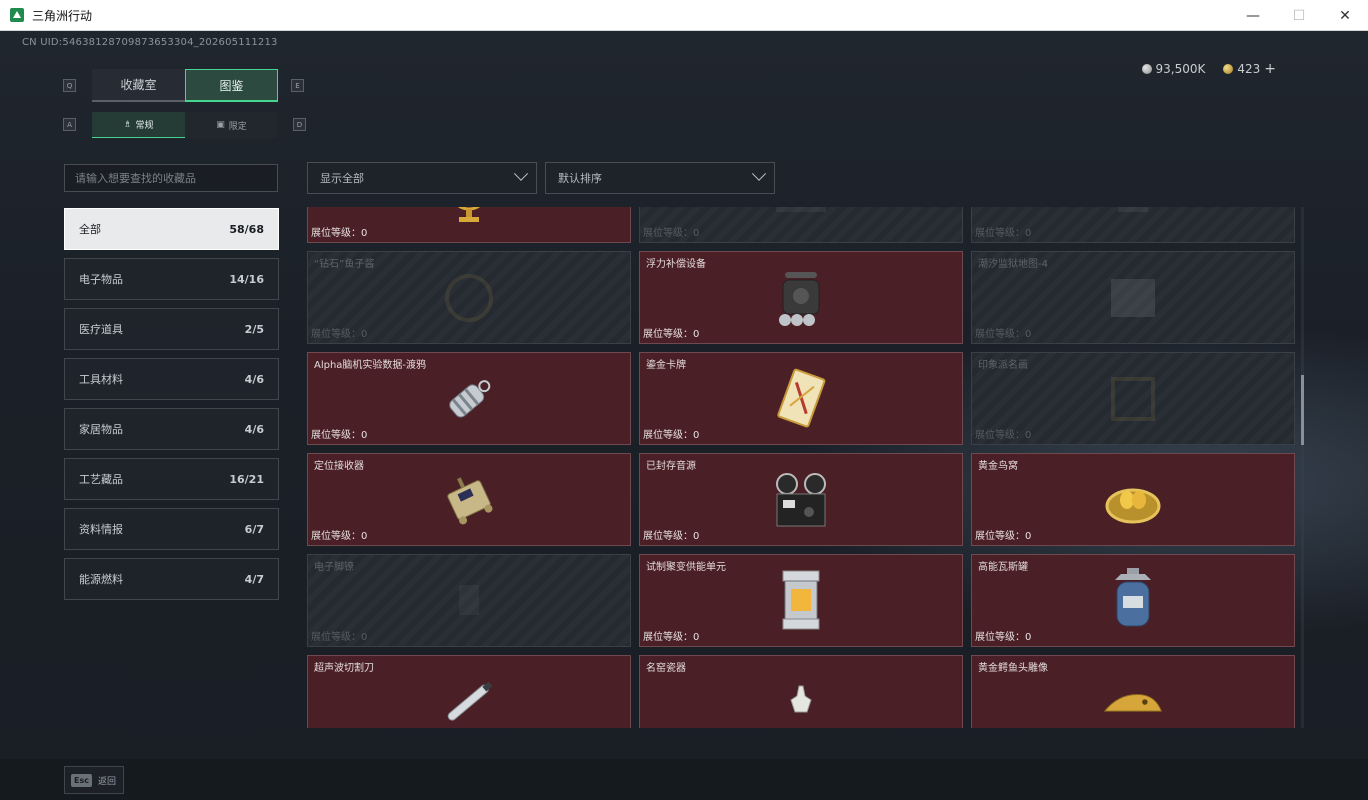 The image size is (1368, 800). I want to click on category-count: 16/21, so click(246, 479).